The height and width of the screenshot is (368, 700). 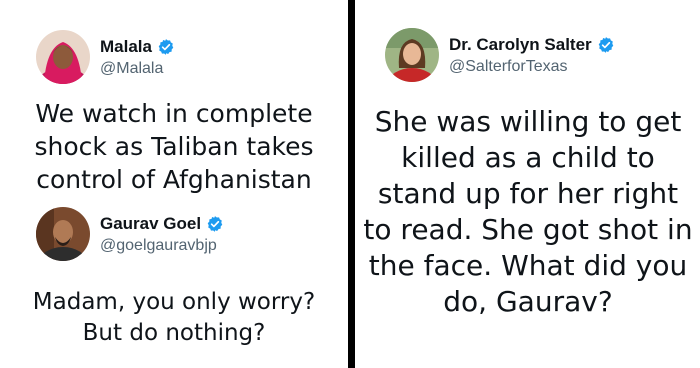 I want to click on tweet-header-malala: Malala @Malala, so click(x=105, y=57).